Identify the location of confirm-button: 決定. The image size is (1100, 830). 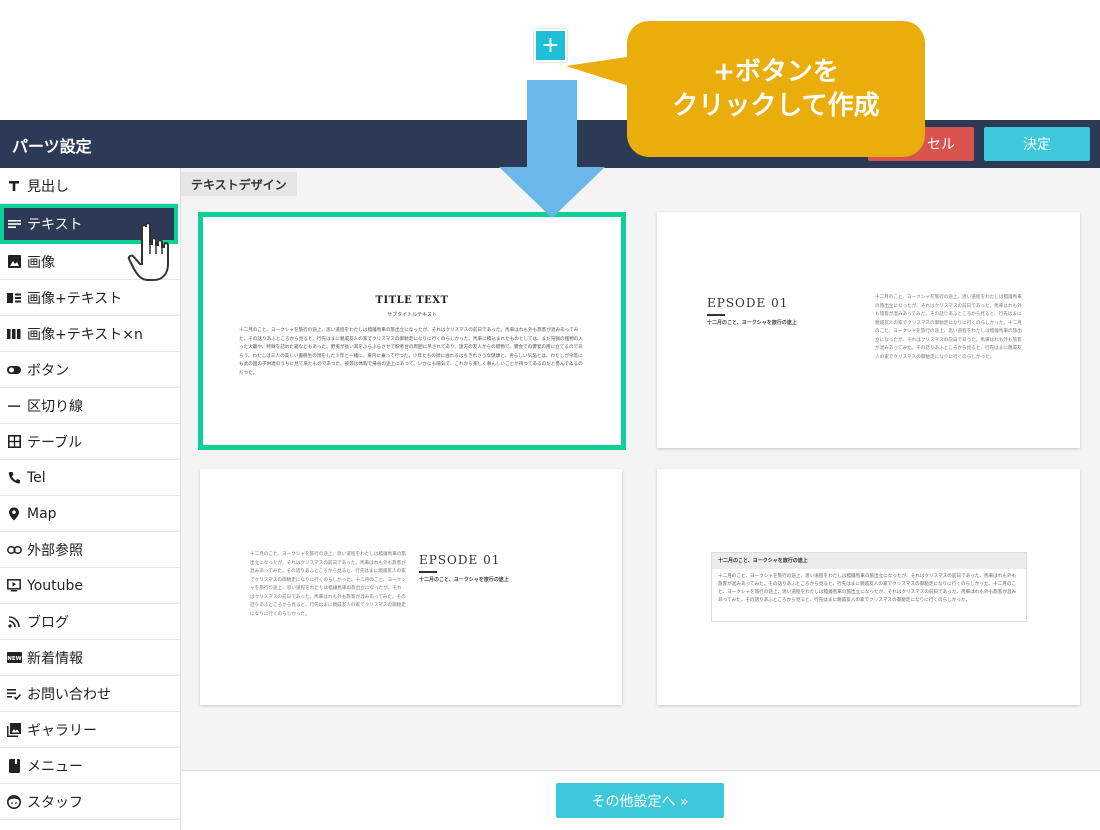
(1037, 144).